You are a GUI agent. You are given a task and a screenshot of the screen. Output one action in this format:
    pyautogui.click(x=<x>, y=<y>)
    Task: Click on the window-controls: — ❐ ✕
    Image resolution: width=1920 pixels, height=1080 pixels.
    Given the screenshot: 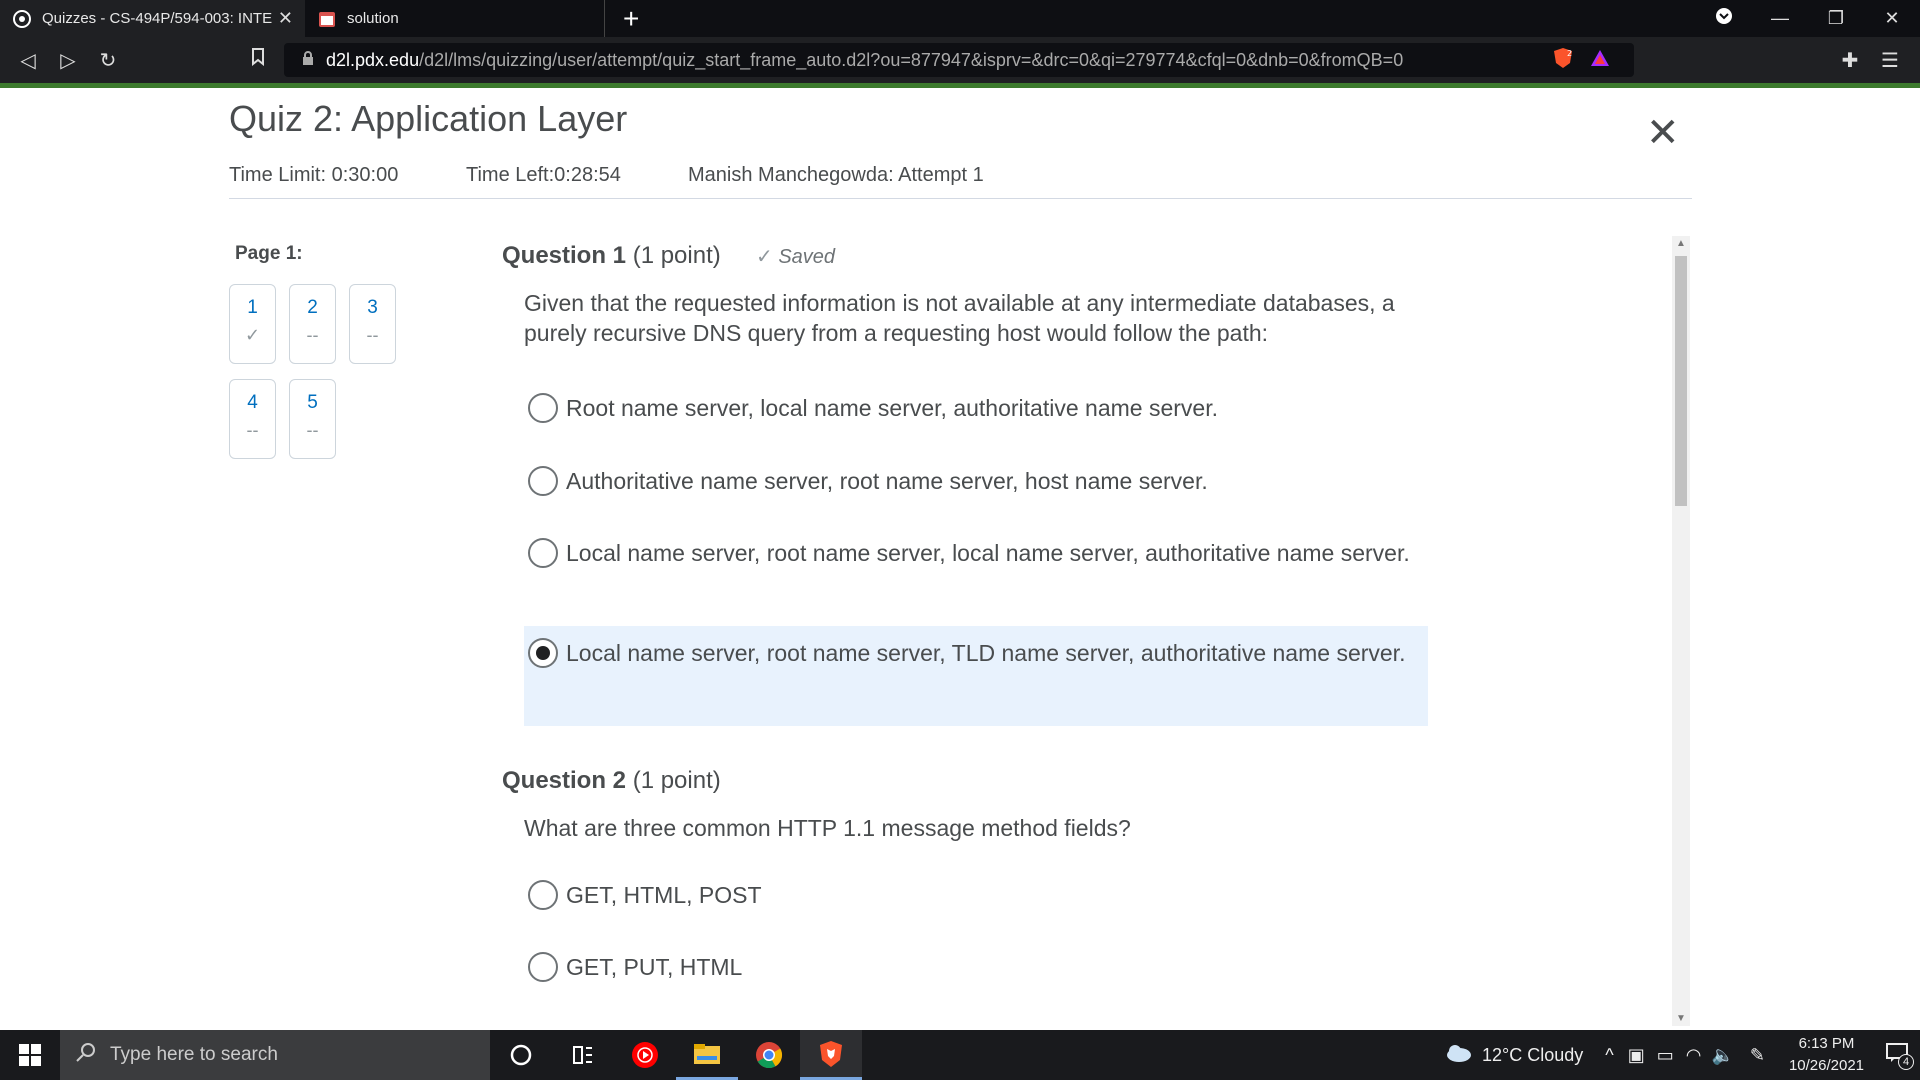 What is the action you would take?
    pyautogui.click(x=1808, y=18)
    